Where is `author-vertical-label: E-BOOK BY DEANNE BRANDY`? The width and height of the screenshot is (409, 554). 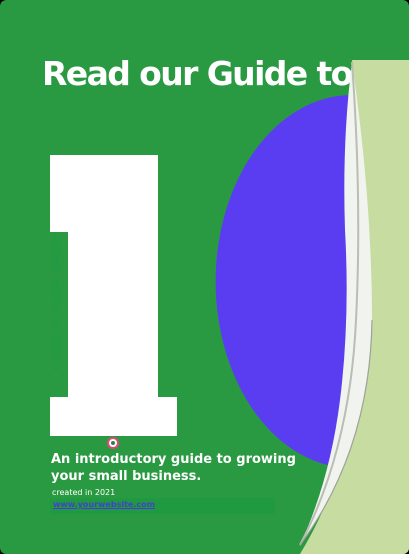
author-vertical-label: E-BOOK BY DEANNE BRANDY is located at coordinates (56, 302).